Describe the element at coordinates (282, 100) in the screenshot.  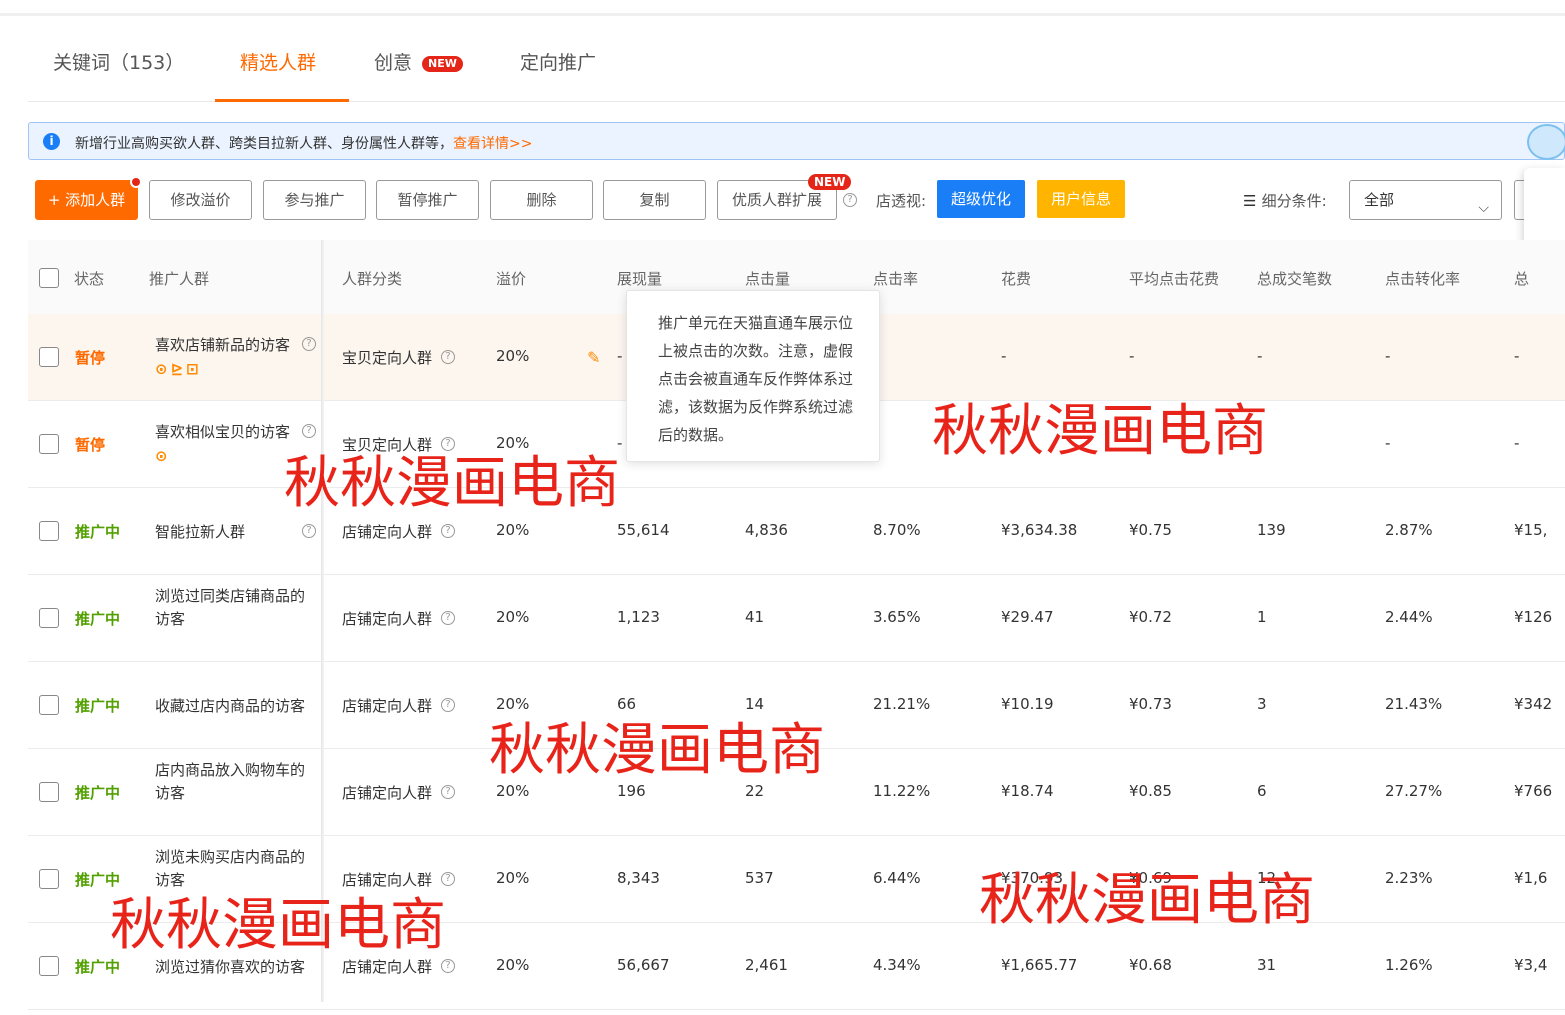
I see `active-tab-indicator` at that location.